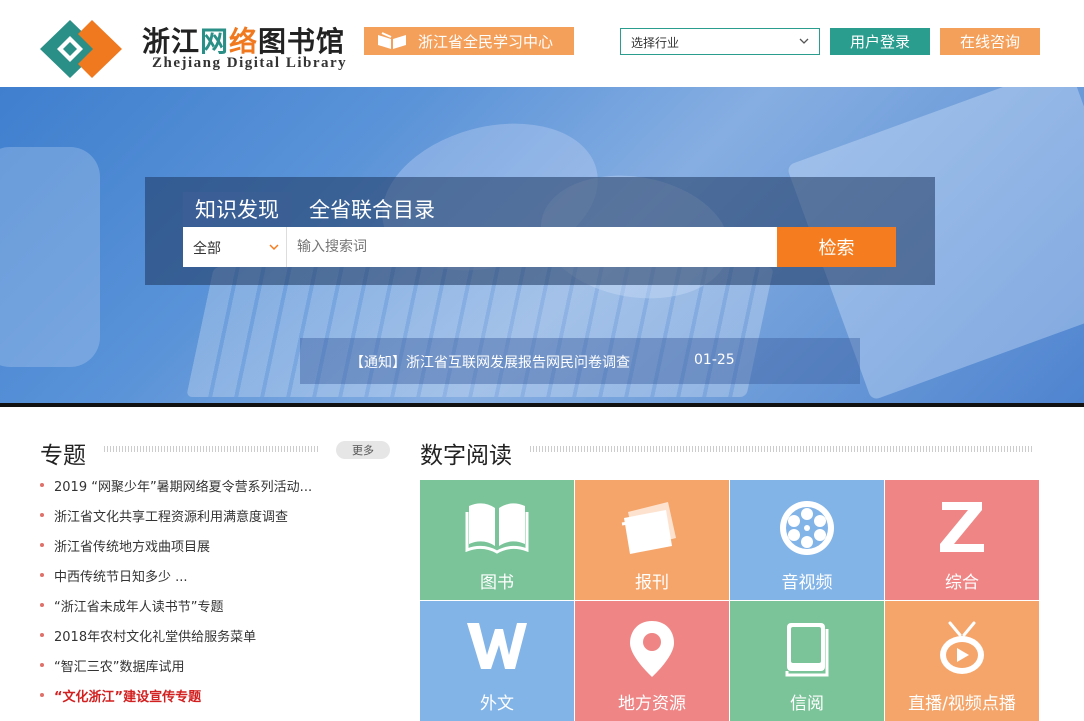  I want to click on newspaper-icon, so click(648, 528).